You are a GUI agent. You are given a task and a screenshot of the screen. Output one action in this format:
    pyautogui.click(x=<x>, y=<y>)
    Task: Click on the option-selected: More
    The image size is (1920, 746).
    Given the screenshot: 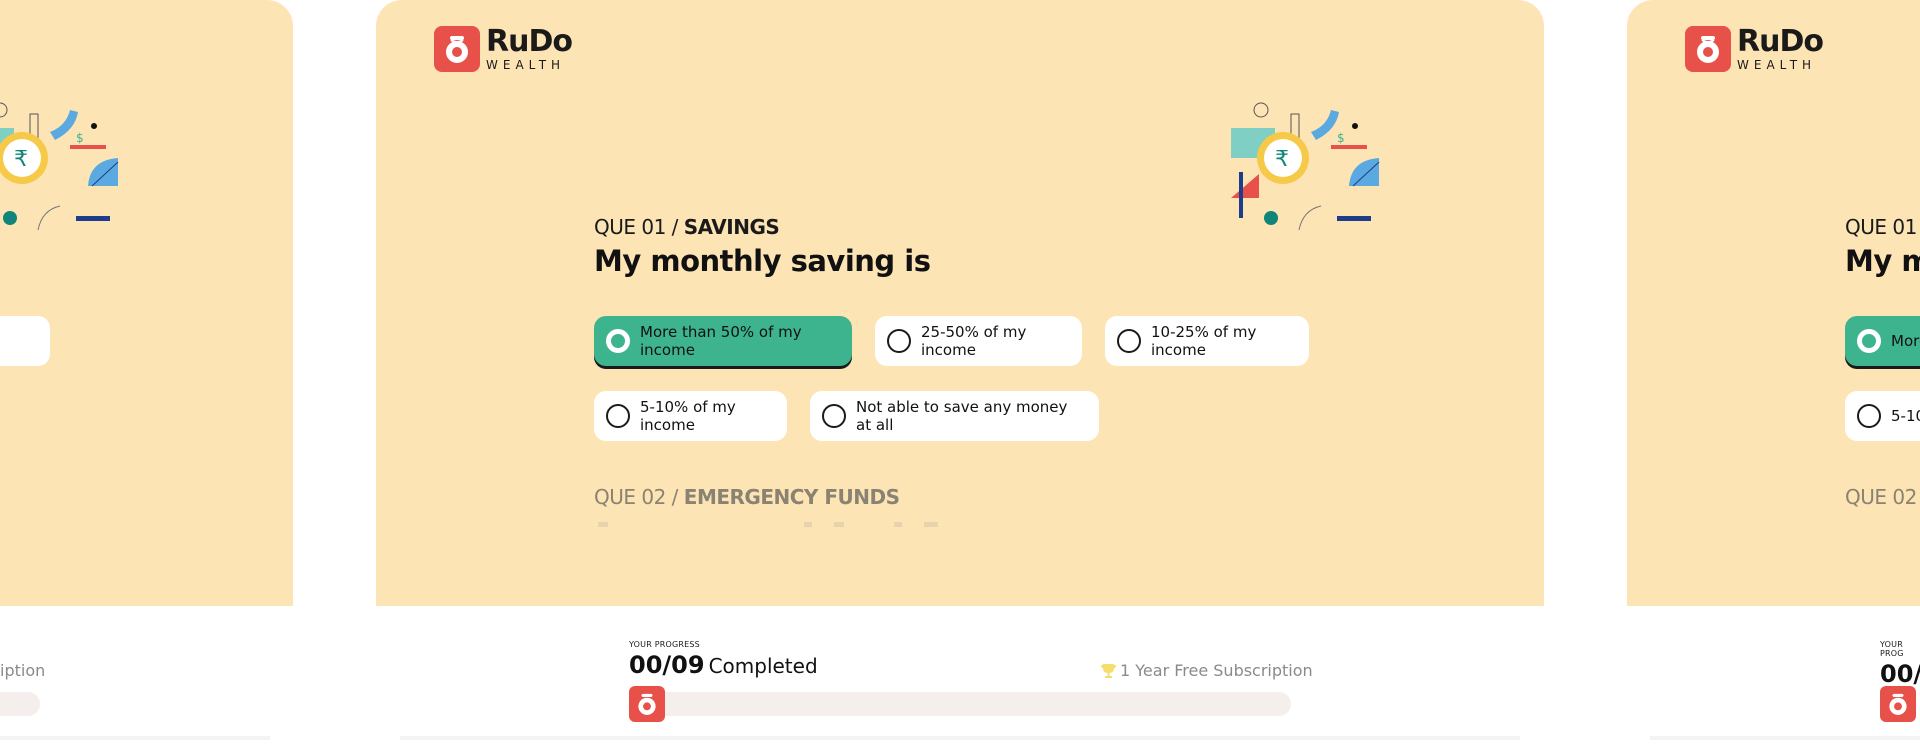 What is the action you would take?
    pyautogui.click(x=1882, y=341)
    